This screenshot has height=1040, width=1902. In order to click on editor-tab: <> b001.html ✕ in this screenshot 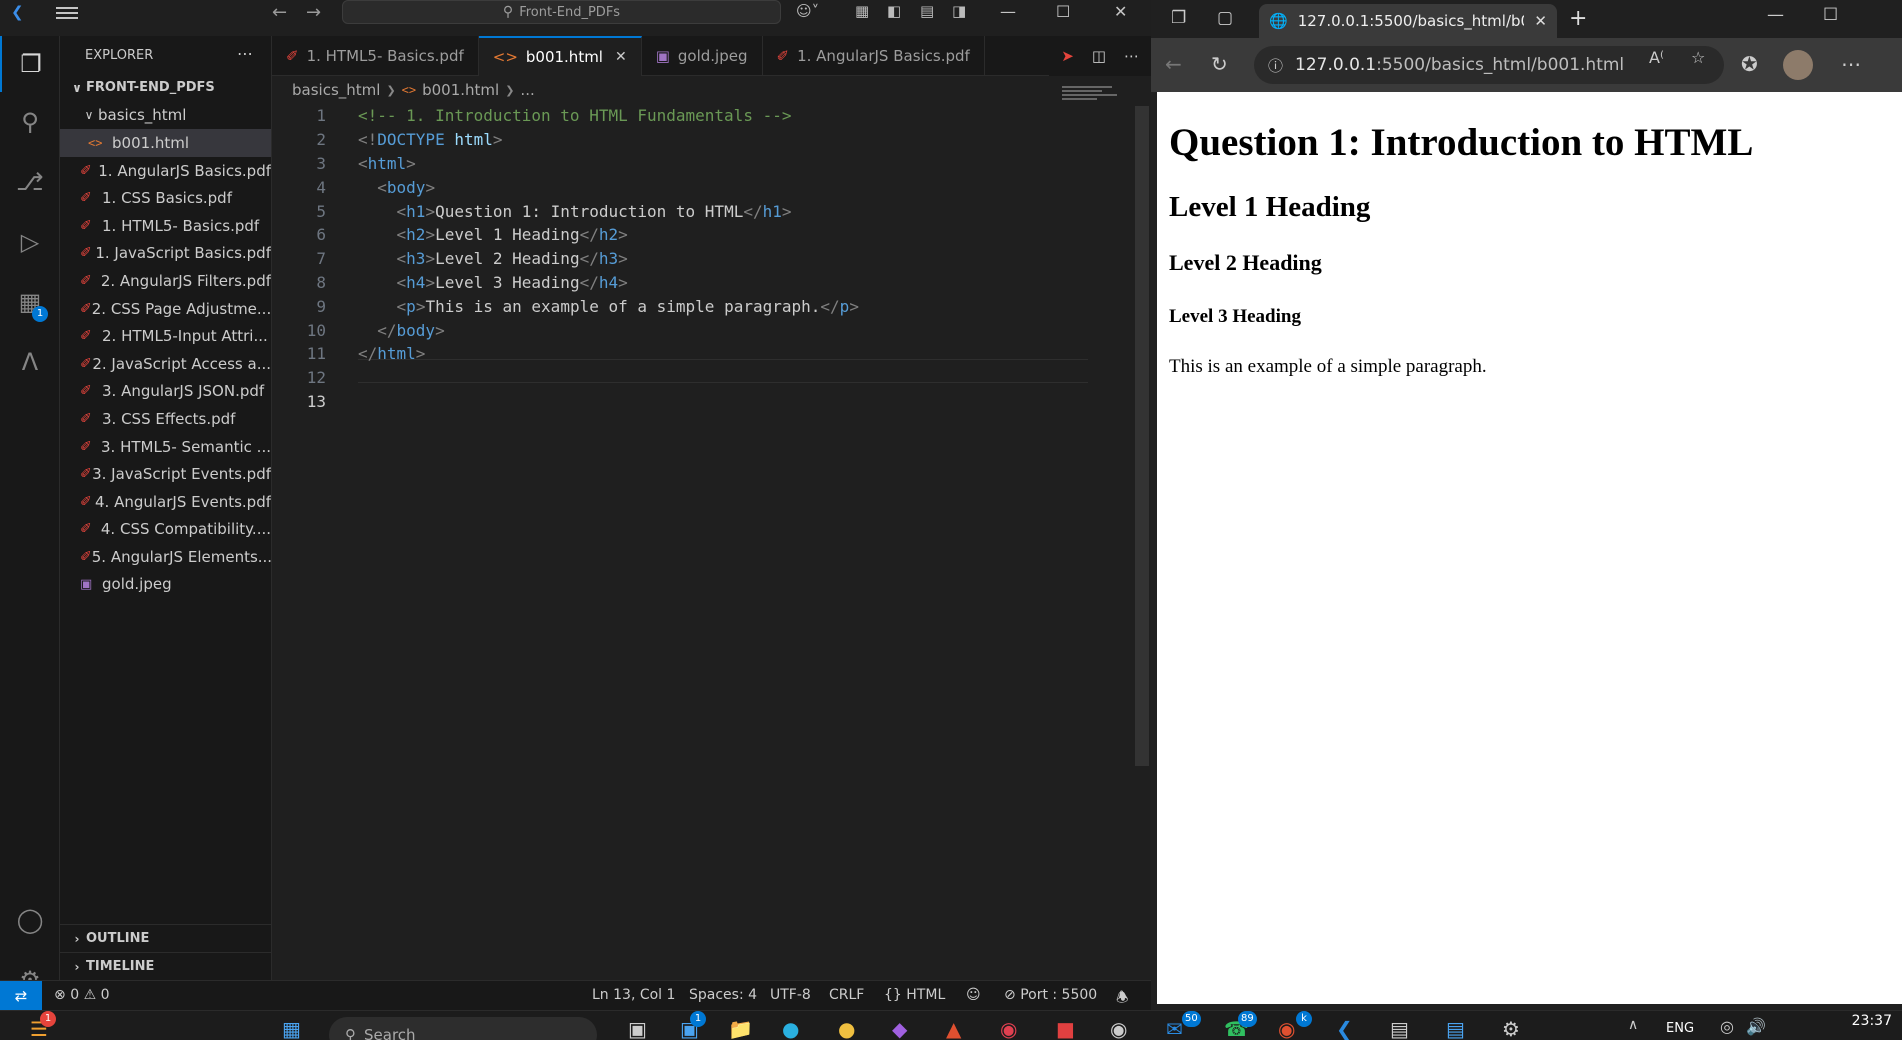, I will do `click(560, 56)`.